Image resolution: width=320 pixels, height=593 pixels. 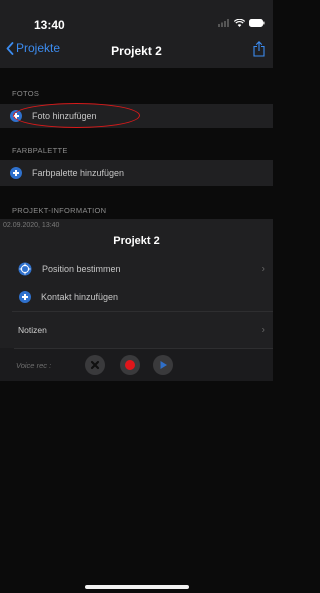 What do you see at coordinates (257, 23) in the screenshot?
I see `battery-icon` at bounding box center [257, 23].